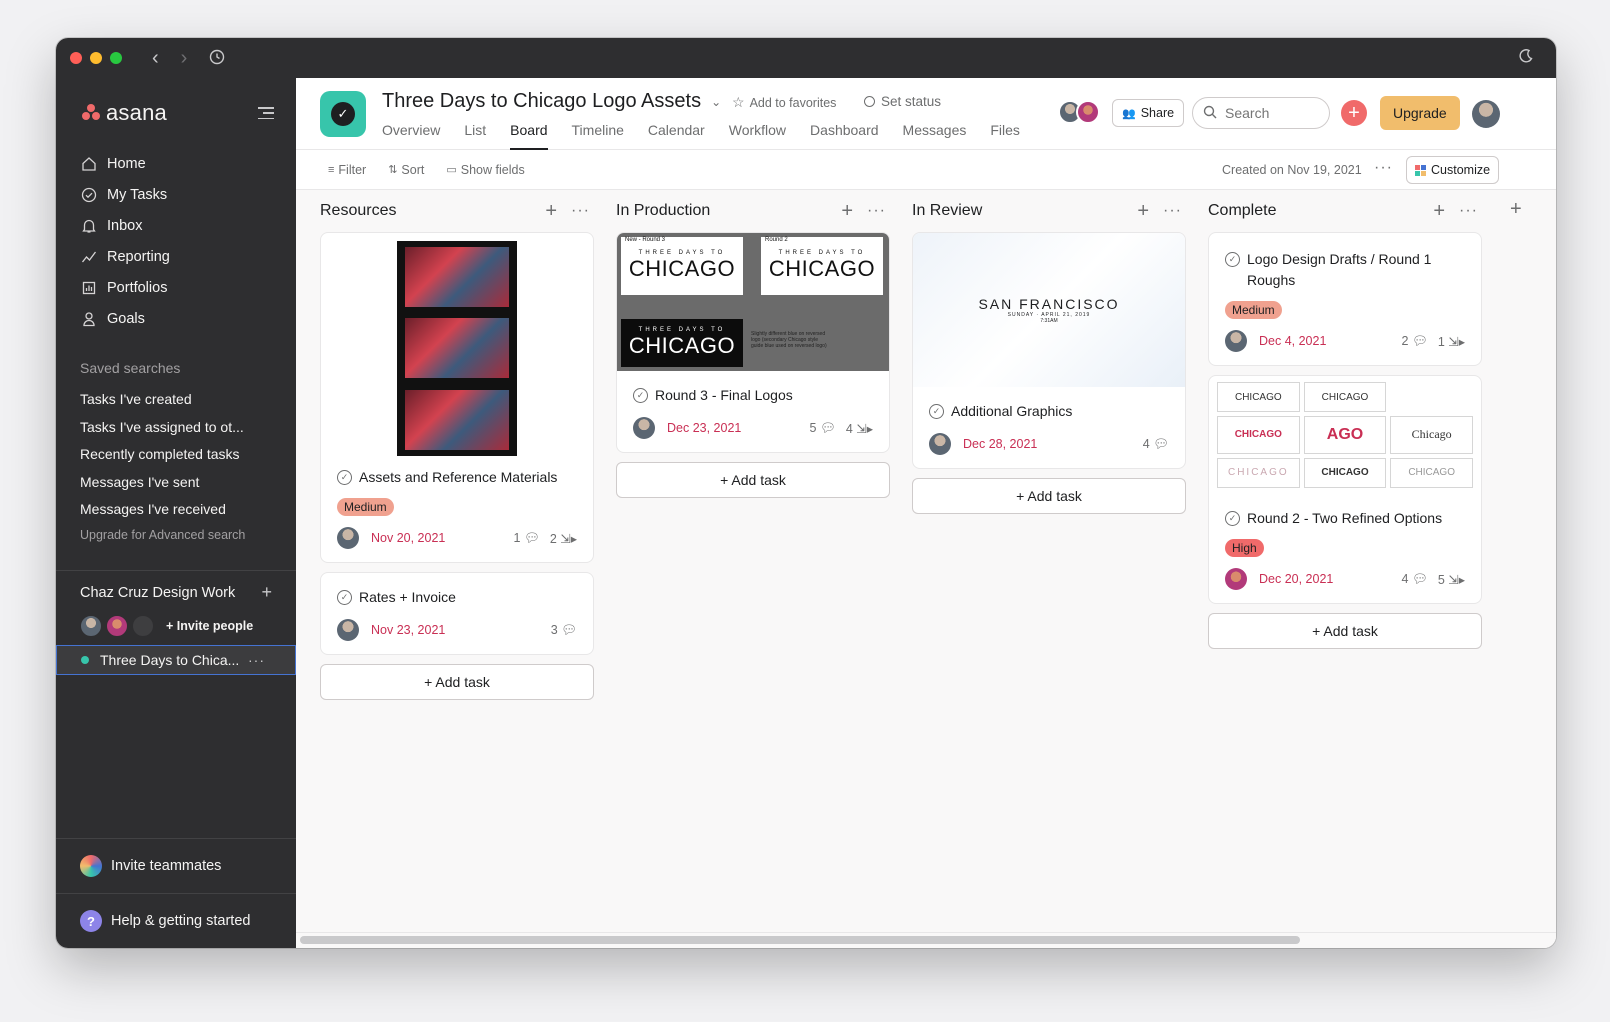 The height and width of the screenshot is (1022, 1610). I want to click on share-button: 👥 Share, so click(1148, 113).